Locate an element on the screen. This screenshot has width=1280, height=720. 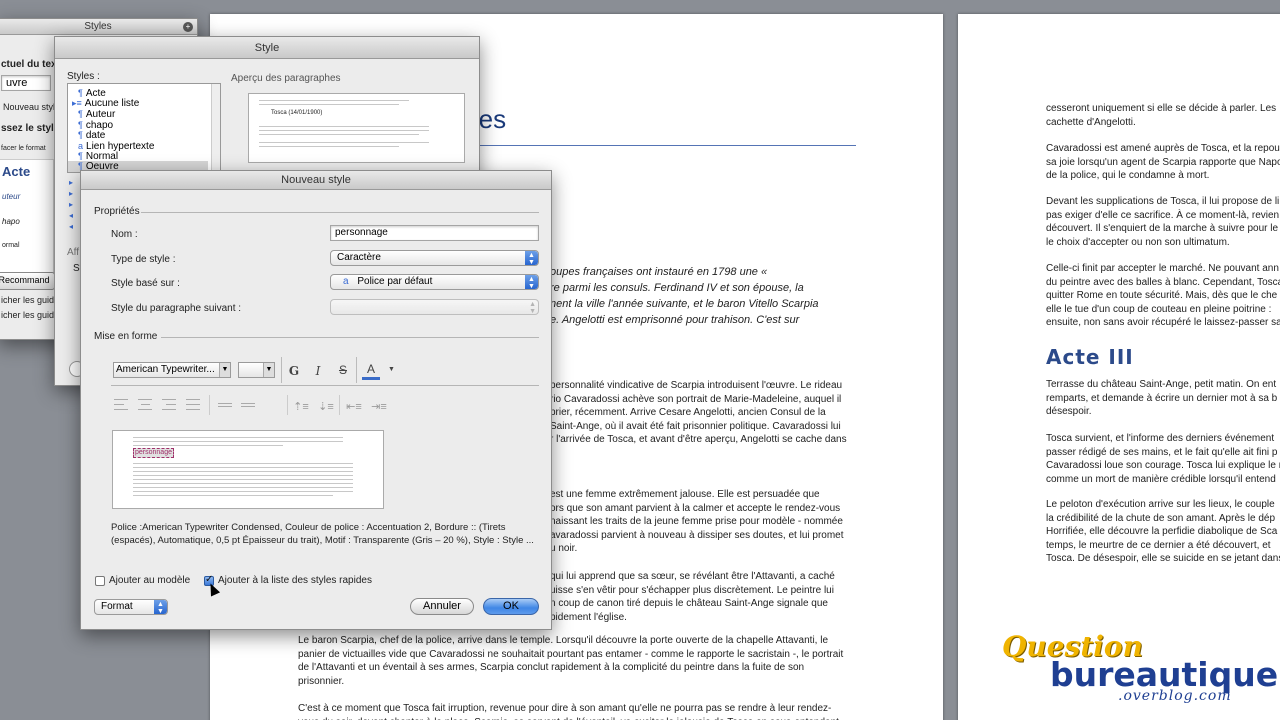
style-item-date: ¶ date is located at coordinates (91, 135).